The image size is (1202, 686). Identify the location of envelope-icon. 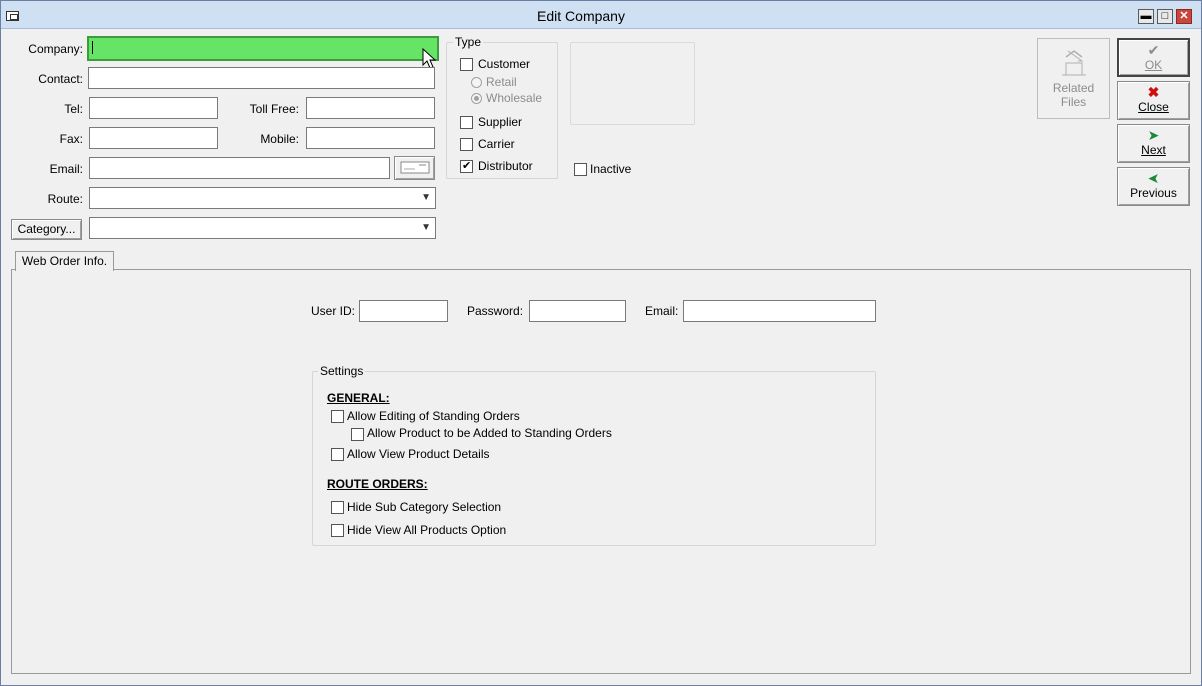
(414, 167).